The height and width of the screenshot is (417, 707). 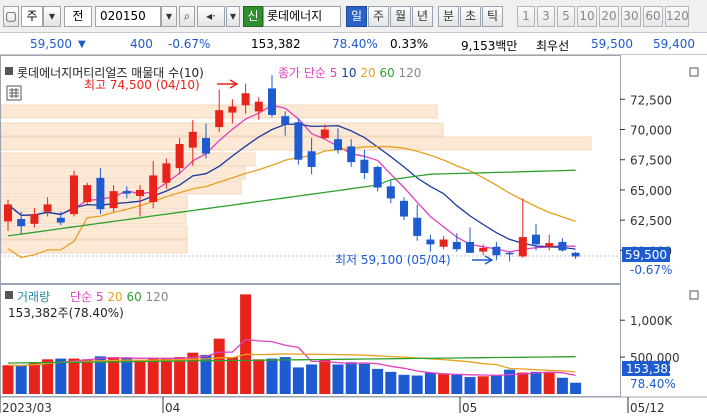 I want to click on best-quote-label: 최우선, so click(x=553, y=46).